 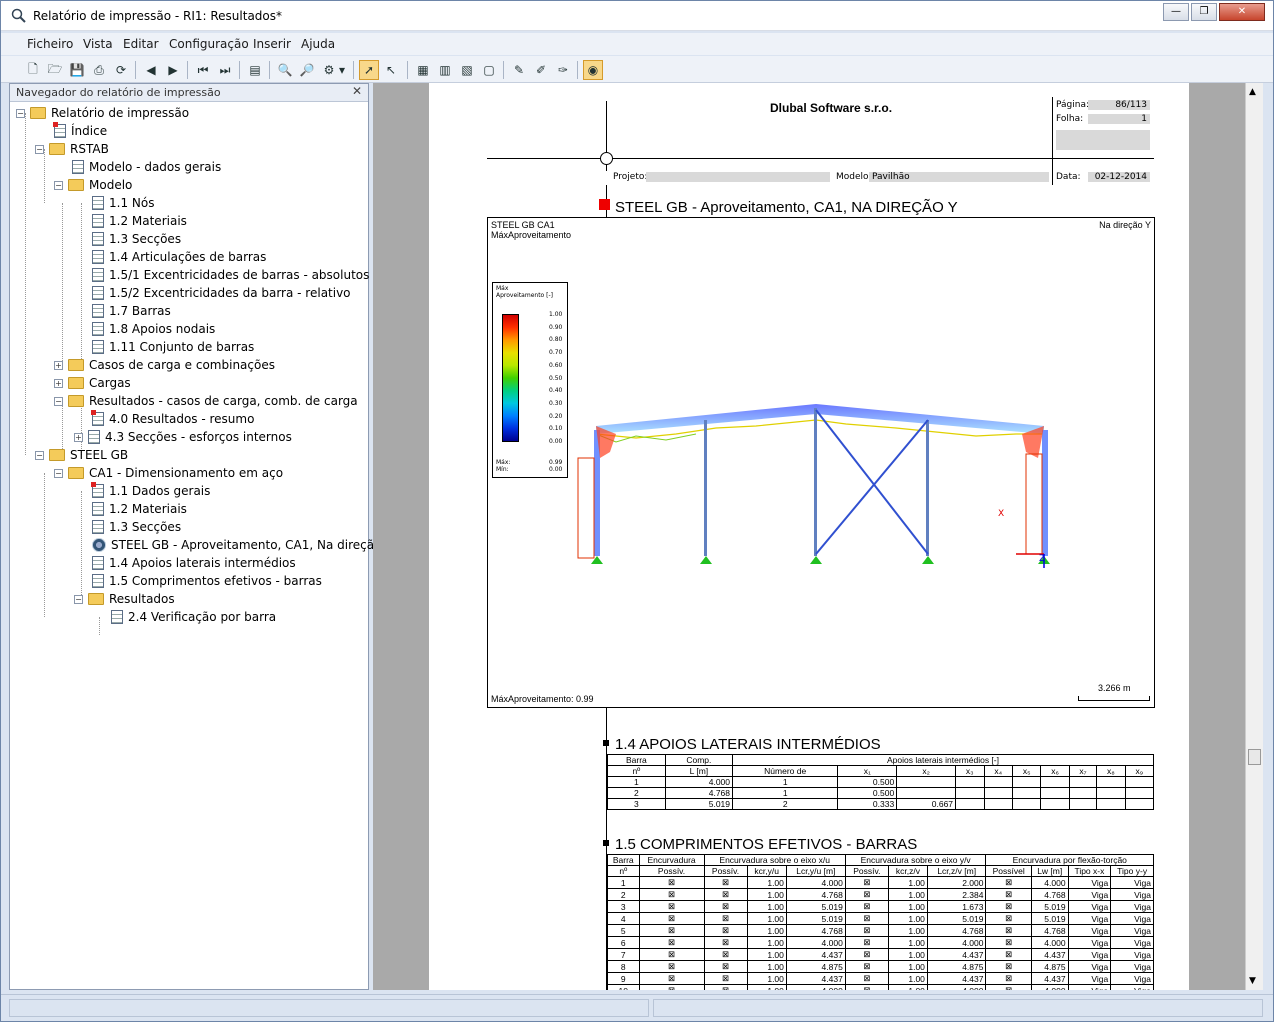 What do you see at coordinates (193, 617) in the screenshot?
I see `tree-item-verificacao-barra: 2.4 Verificação por barra` at bounding box center [193, 617].